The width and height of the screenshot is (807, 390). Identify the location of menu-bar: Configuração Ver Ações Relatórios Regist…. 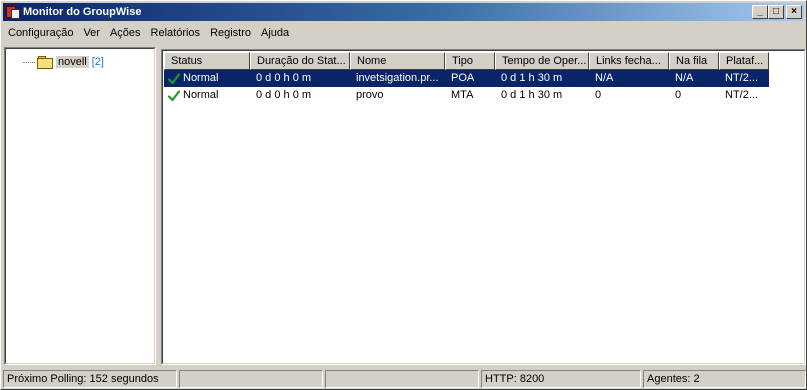
(403, 33).